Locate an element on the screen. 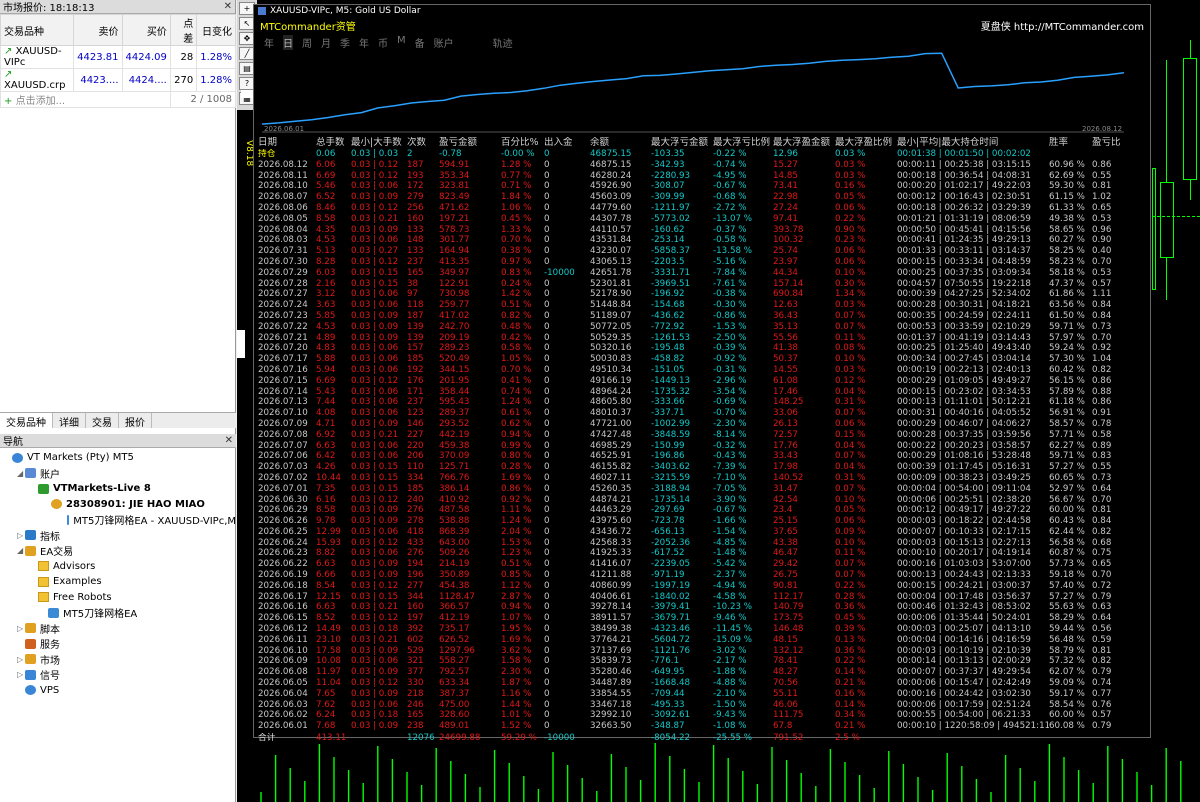 This screenshot has width=1200, height=802. tree-item: 28308901: JIE HAO MIAO is located at coordinates (118, 505).